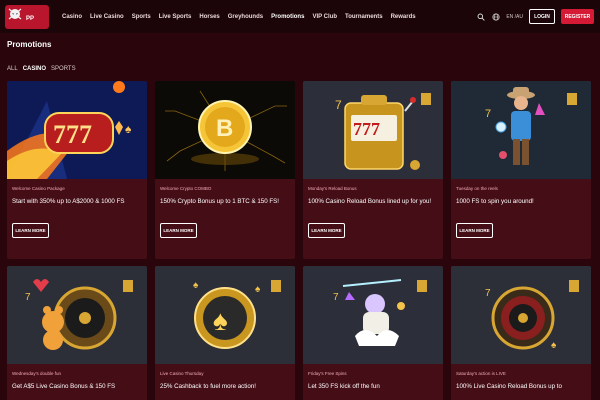  I want to click on brand-logo: PP, so click(27, 17).